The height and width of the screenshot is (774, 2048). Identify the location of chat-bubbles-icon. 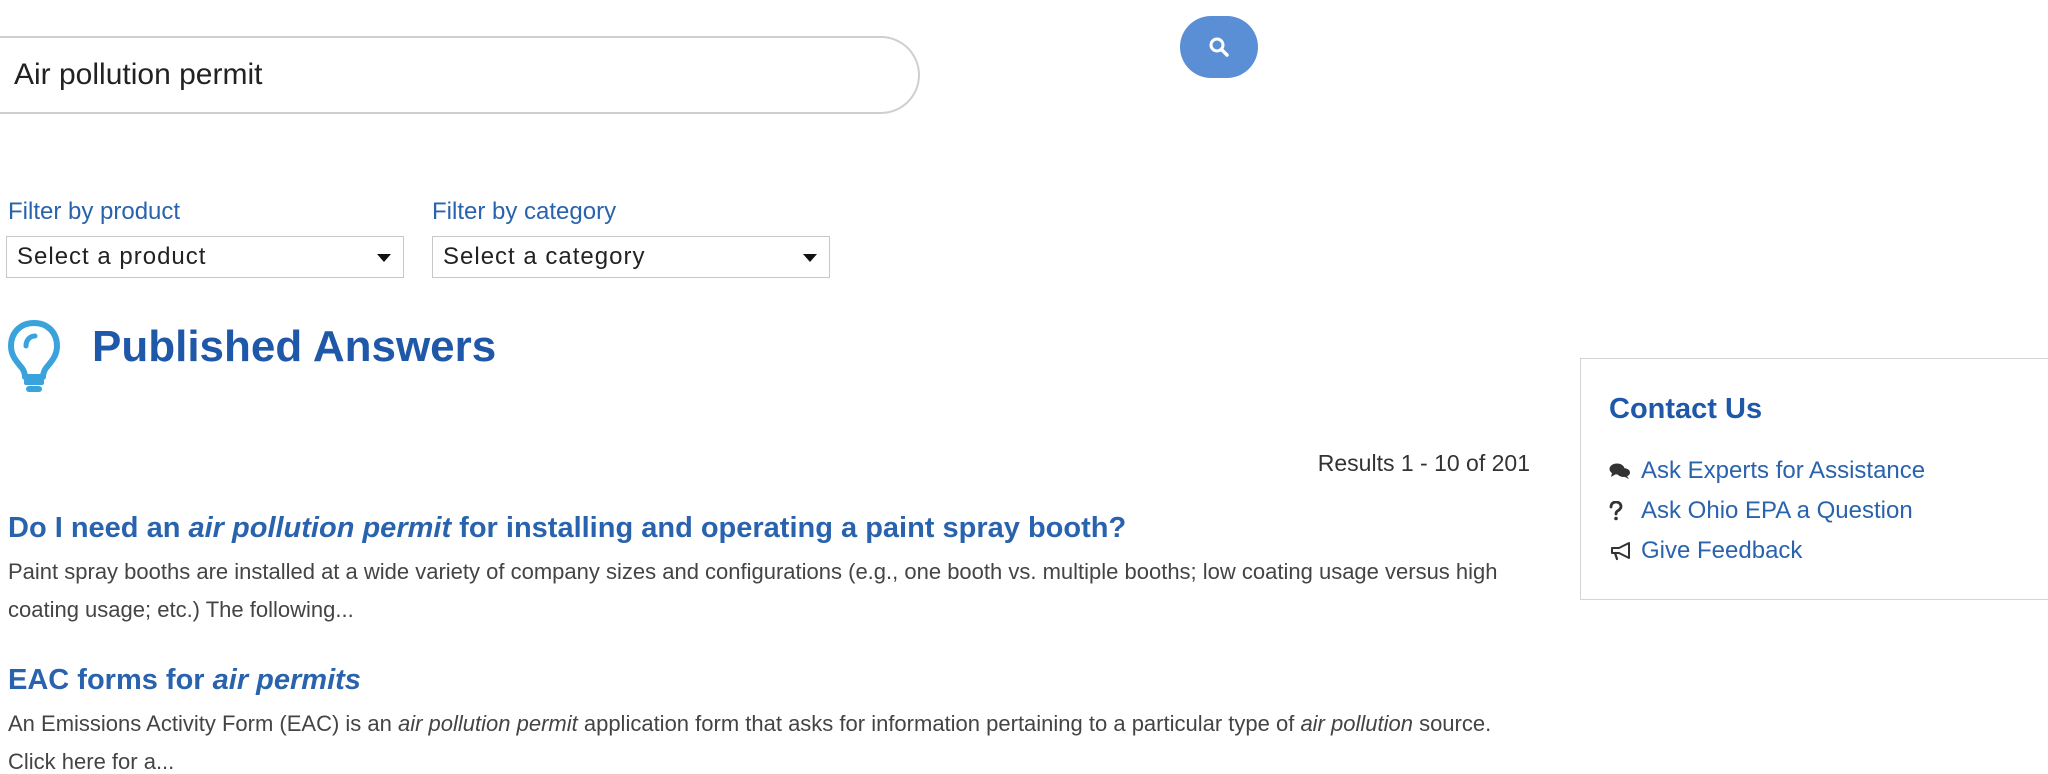
(1625, 471).